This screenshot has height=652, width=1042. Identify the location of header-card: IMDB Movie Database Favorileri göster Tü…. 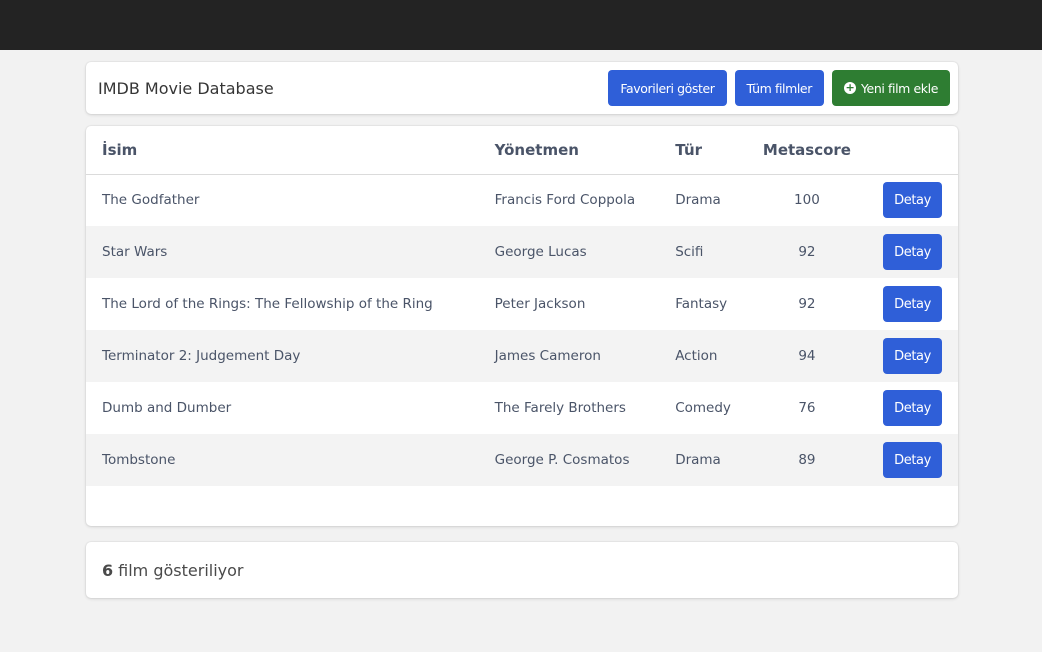
(522, 88).